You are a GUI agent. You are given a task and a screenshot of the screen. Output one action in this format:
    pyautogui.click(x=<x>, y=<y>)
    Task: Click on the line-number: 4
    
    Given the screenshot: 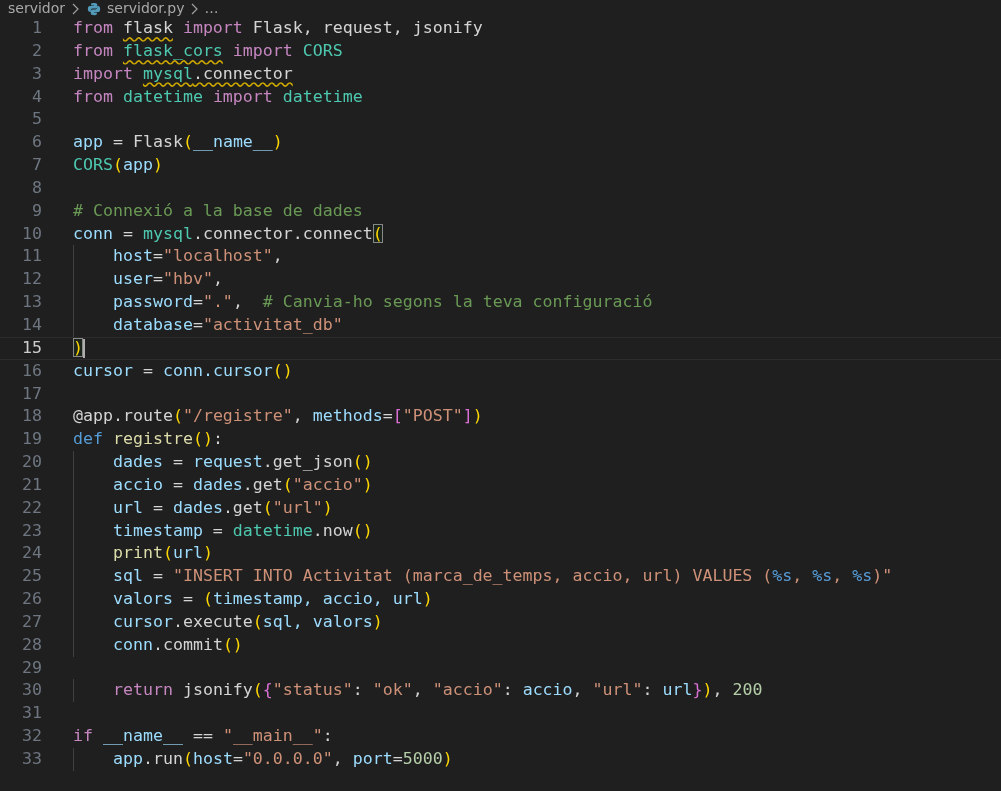 What is the action you would take?
    pyautogui.click(x=36, y=96)
    